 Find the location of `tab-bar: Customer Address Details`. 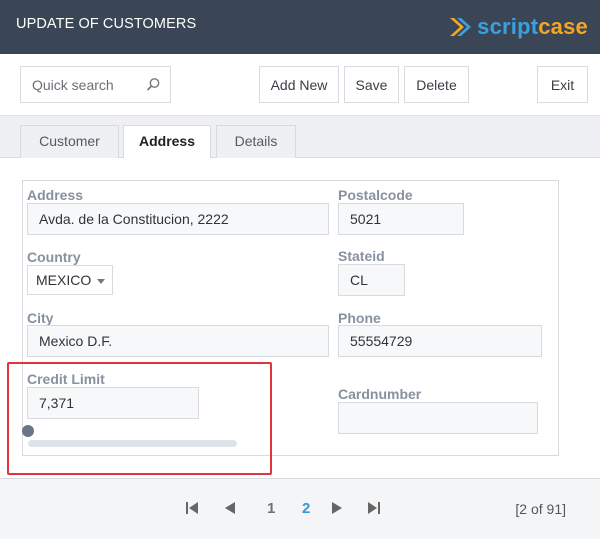

tab-bar: Customer Address Details is located at coordinates (300, 137).